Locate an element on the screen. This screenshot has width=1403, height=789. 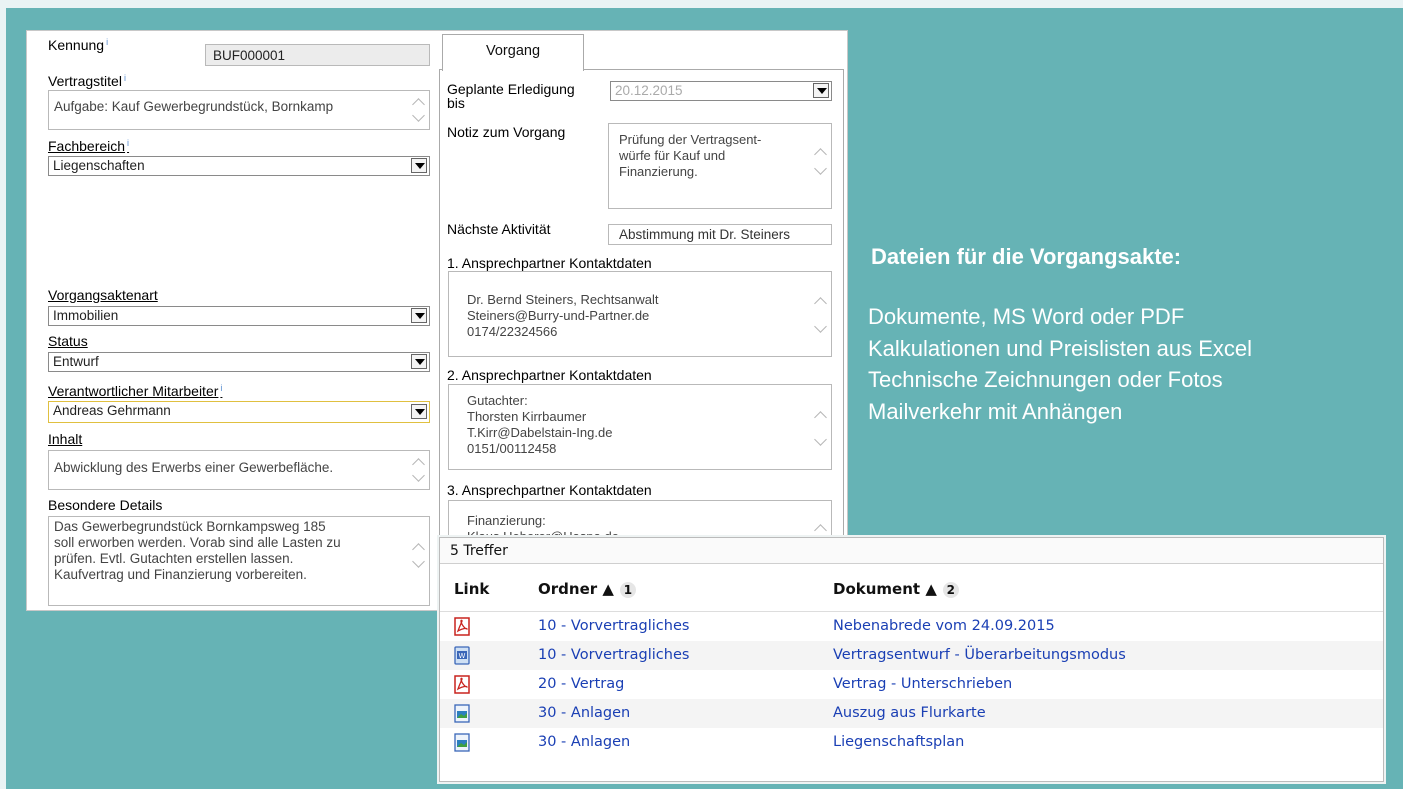
status-value: Entwurf is located at coordinates (76, 361).